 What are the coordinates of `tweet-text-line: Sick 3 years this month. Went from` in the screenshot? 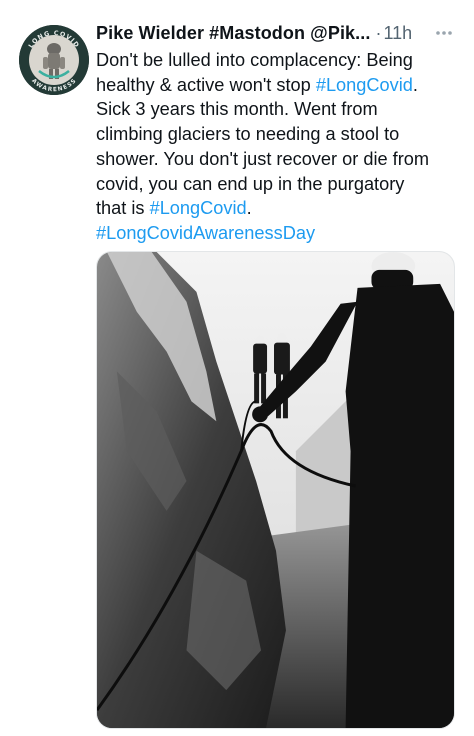 It's located at (237, 109).